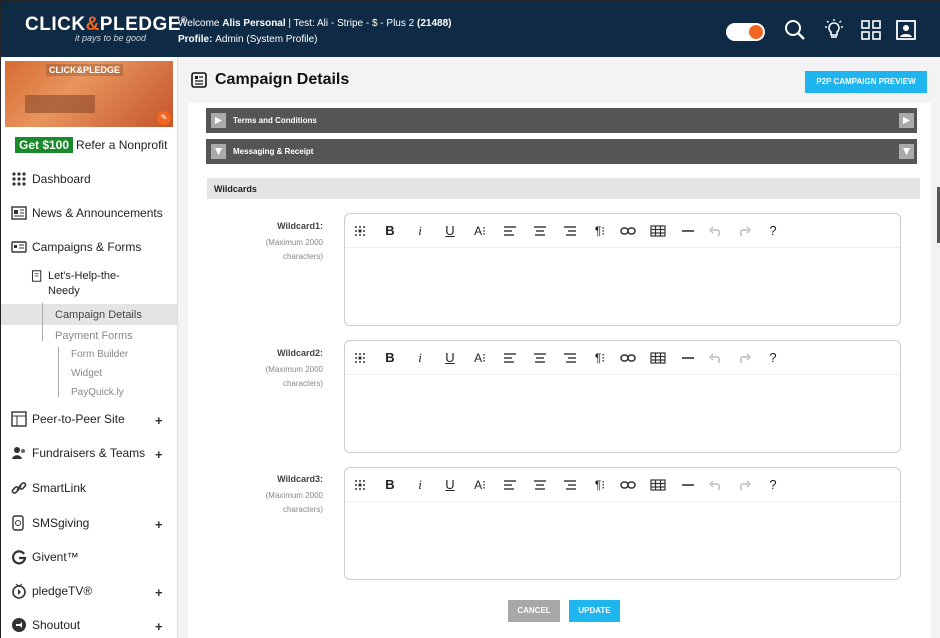 The image size is (940, 638). What do you see at coordinates (871, 30) in the screenshot?
I see `apps-grid-icon` at bounding box center [871, 30].